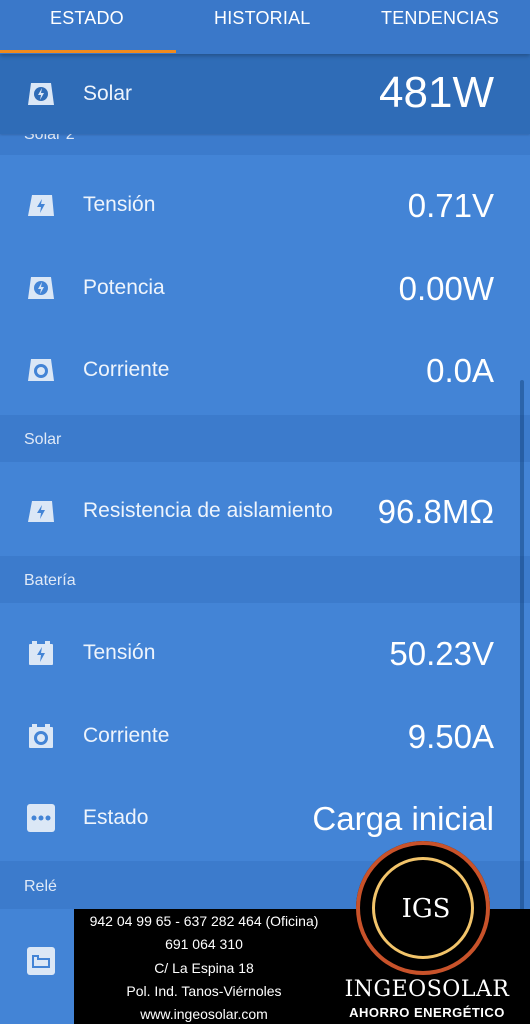 The image size is (530, 1024). What do you see at coordinates (41, 653) in the screenshot?
I see `battery-bolt-icon` at bounding box center [41, 653].